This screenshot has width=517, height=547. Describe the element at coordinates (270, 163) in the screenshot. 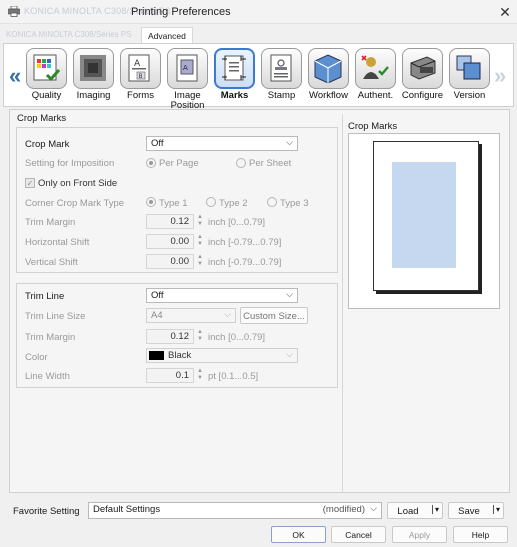

I see `per-sheet-label: Per Sheet` at that location.